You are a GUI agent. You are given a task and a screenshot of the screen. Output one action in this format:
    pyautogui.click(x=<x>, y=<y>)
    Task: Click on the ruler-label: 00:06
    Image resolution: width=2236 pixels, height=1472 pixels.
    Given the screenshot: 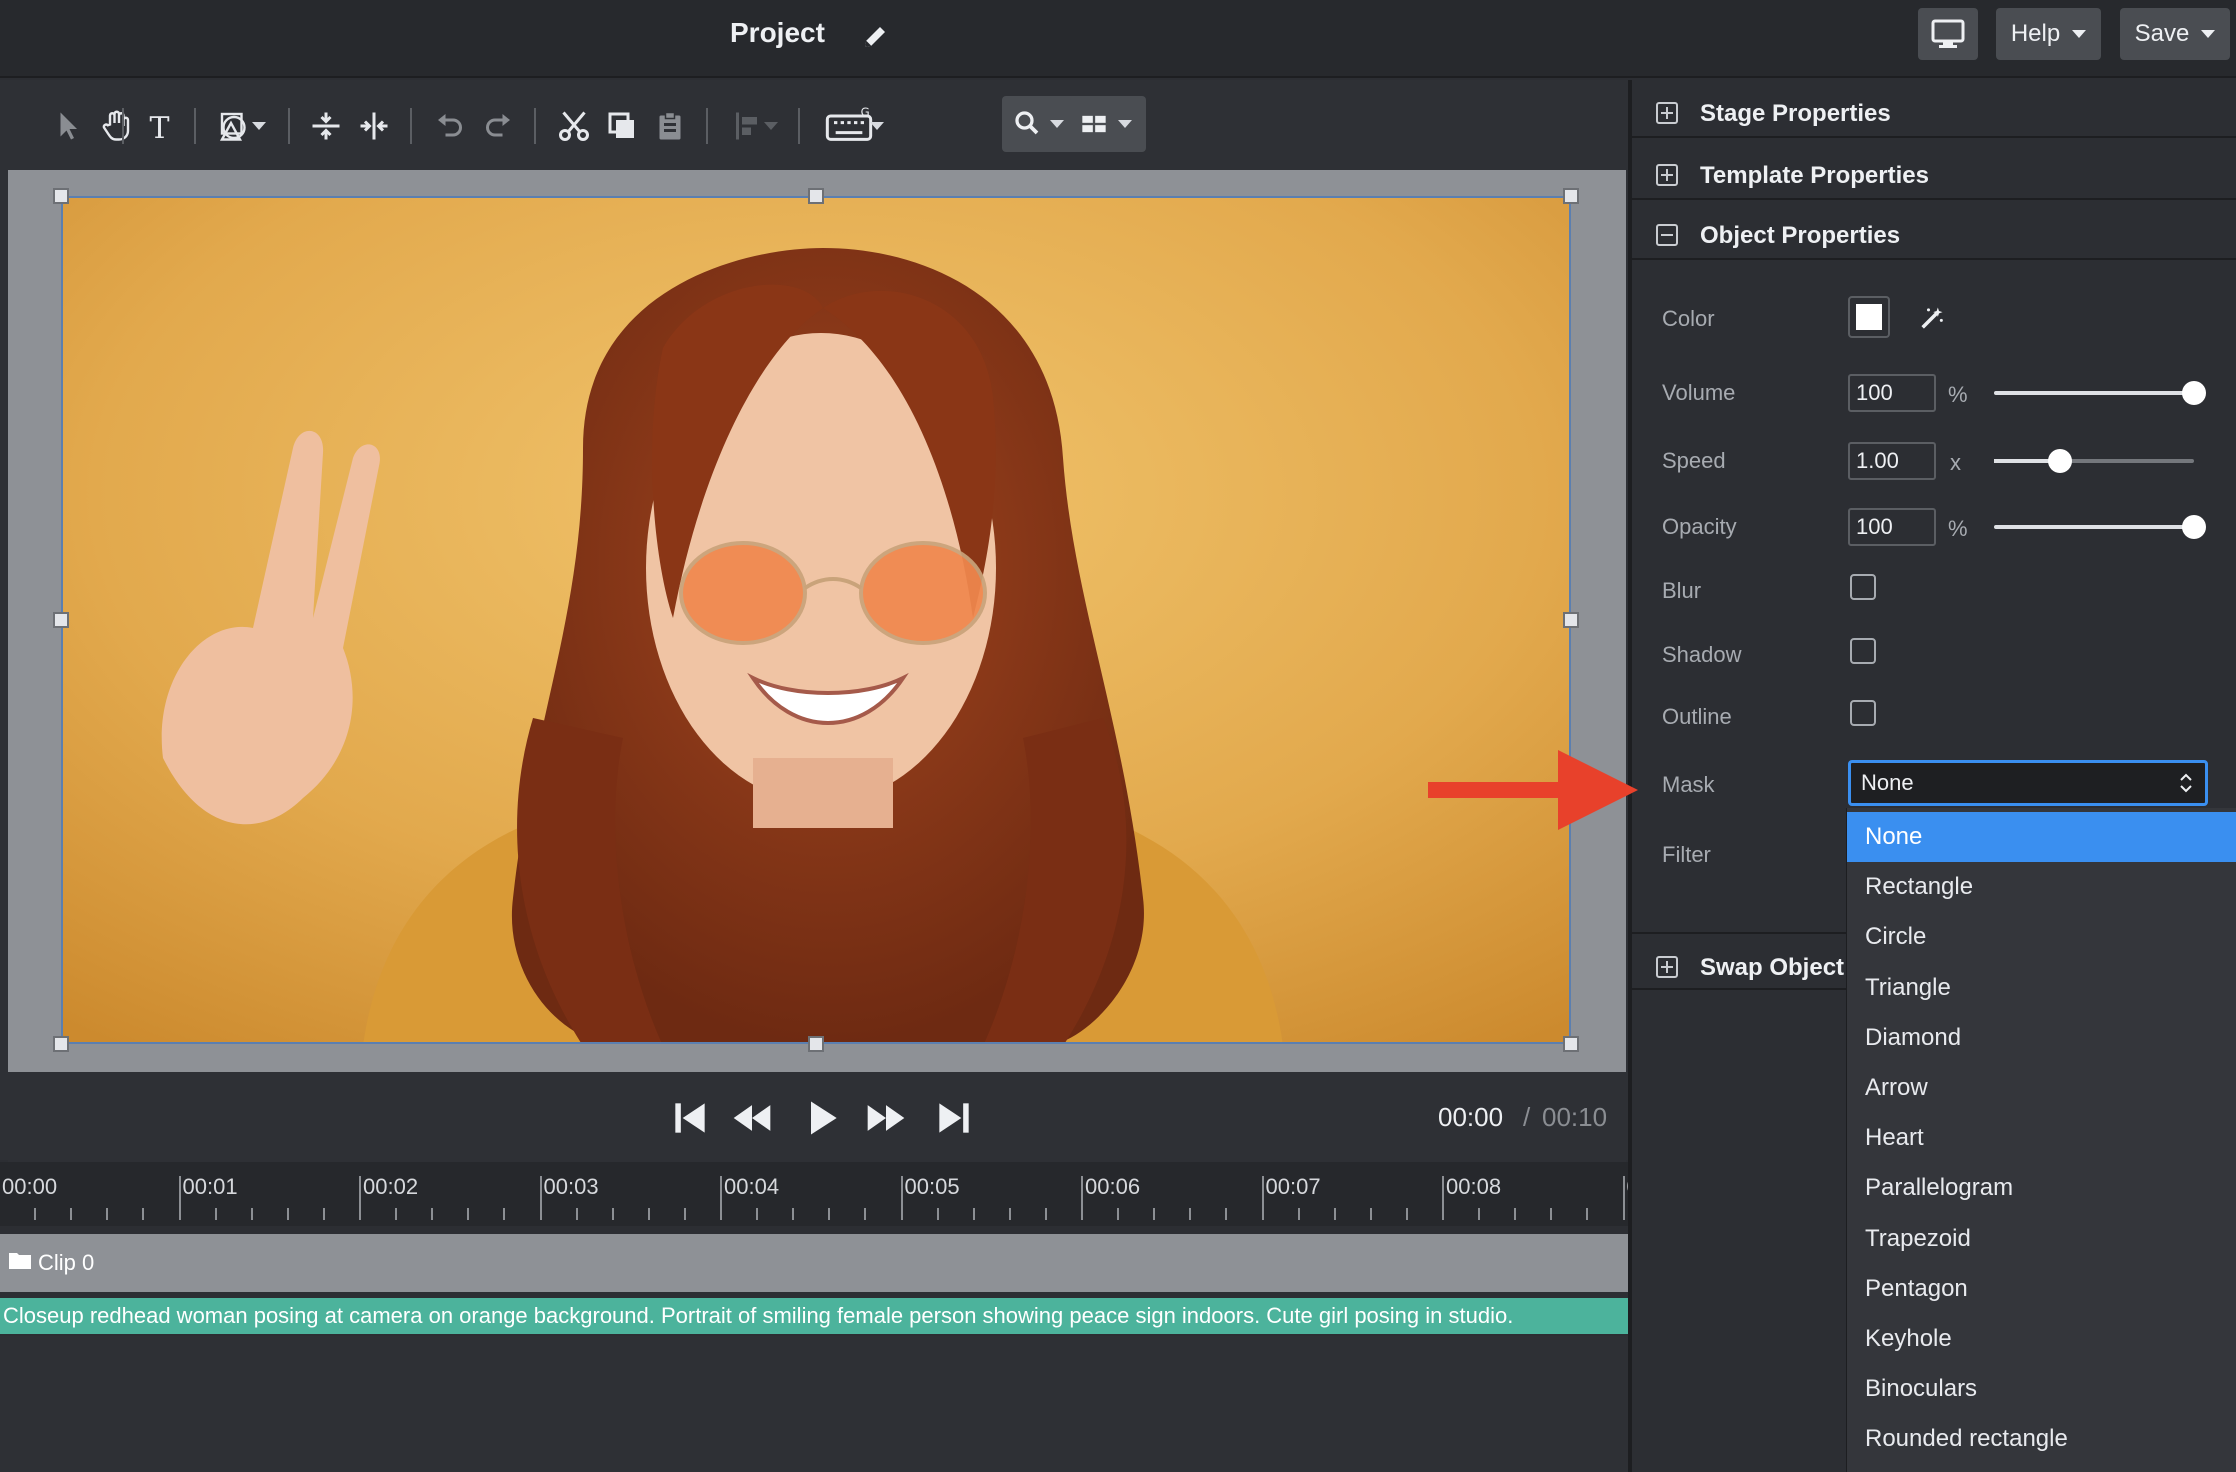 What is the action you would take?
    pyautogui.click(x=1113, y=1186)
    